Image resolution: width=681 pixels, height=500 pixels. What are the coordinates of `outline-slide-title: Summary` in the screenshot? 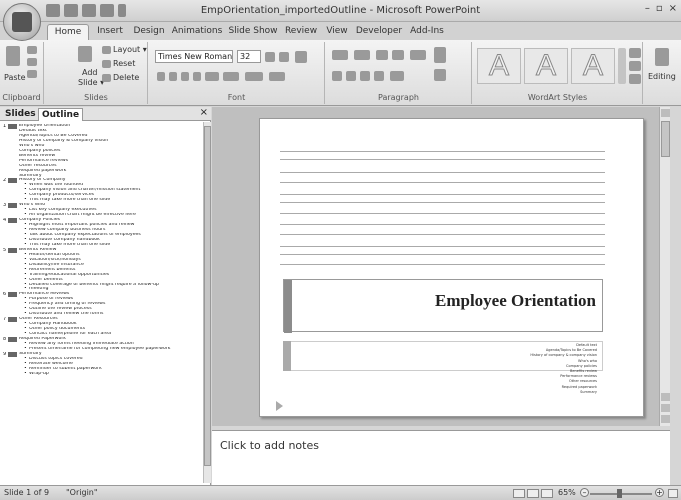 It's located at (30, 354).